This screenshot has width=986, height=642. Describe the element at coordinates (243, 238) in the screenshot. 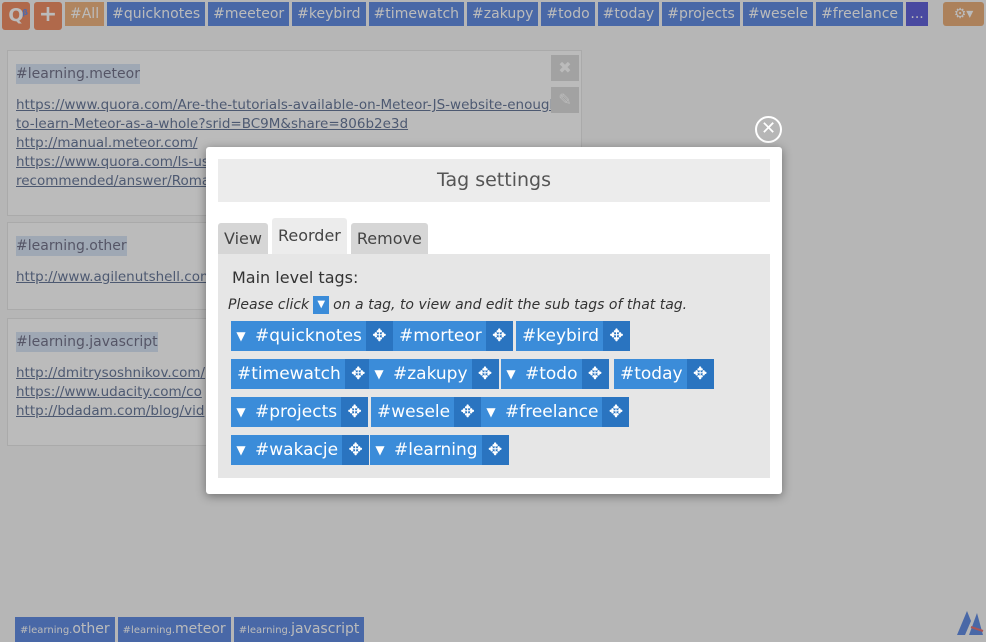

I see `tab-view: View` at that location.